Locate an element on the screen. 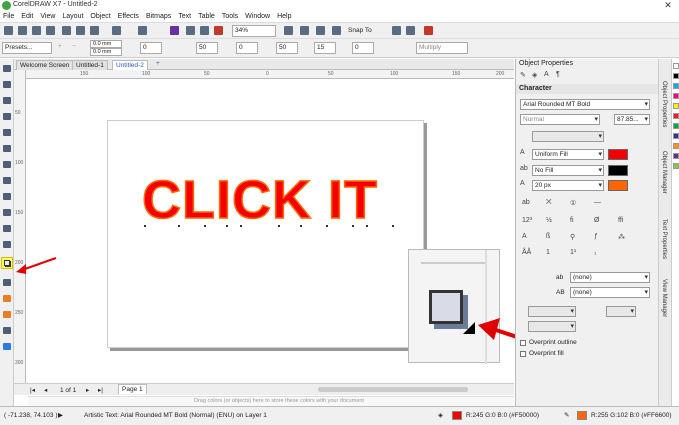 This screenshot has width=679, height=425. page-navigator-bar: |◂ ◂ 1 of 1 ▸ ▸| Page 1 is located at coordinates (264, 389).